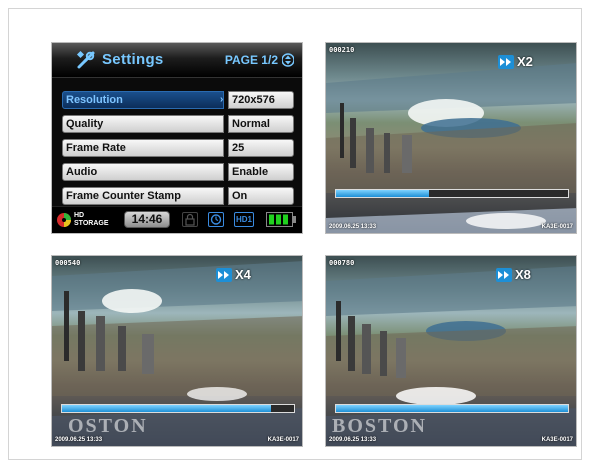 The height and width of the screenshot is (470, 592). Describe the element at coordinates (261, 196) in the screenshot. I see `setting-value: On` at that location.